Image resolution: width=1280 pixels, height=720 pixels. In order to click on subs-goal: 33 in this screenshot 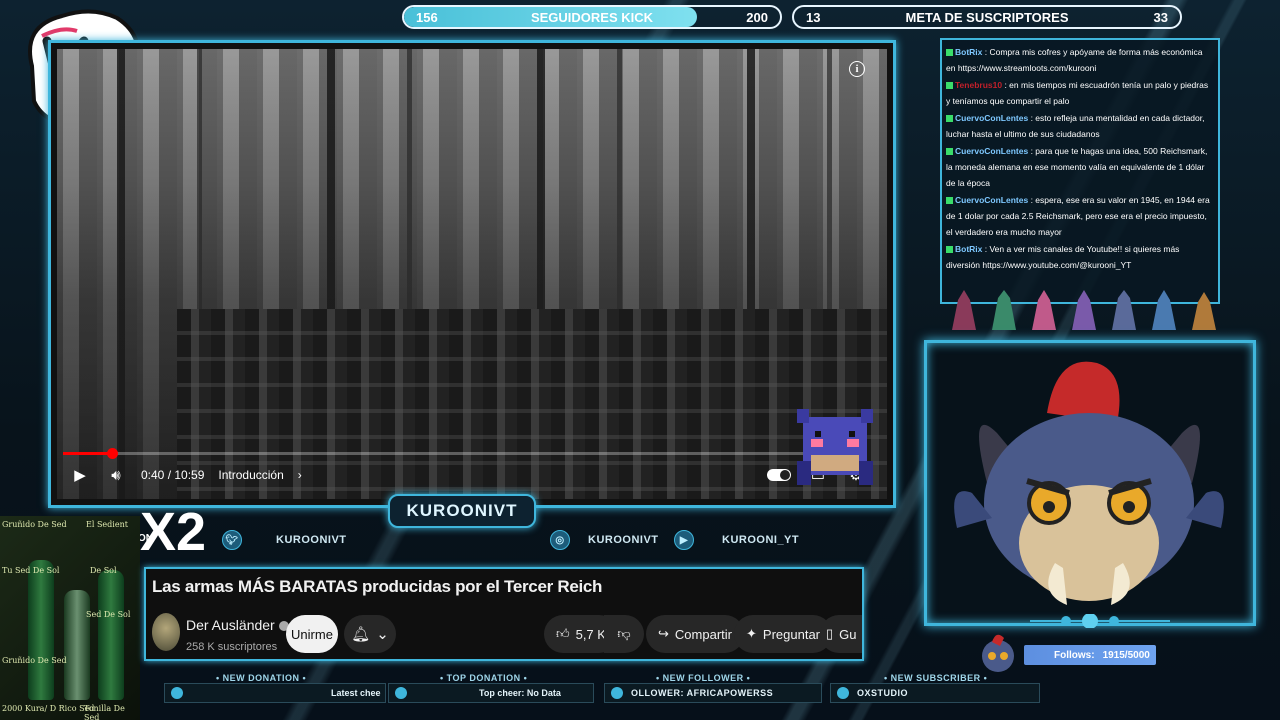, I will do `click(1160, 17)`.